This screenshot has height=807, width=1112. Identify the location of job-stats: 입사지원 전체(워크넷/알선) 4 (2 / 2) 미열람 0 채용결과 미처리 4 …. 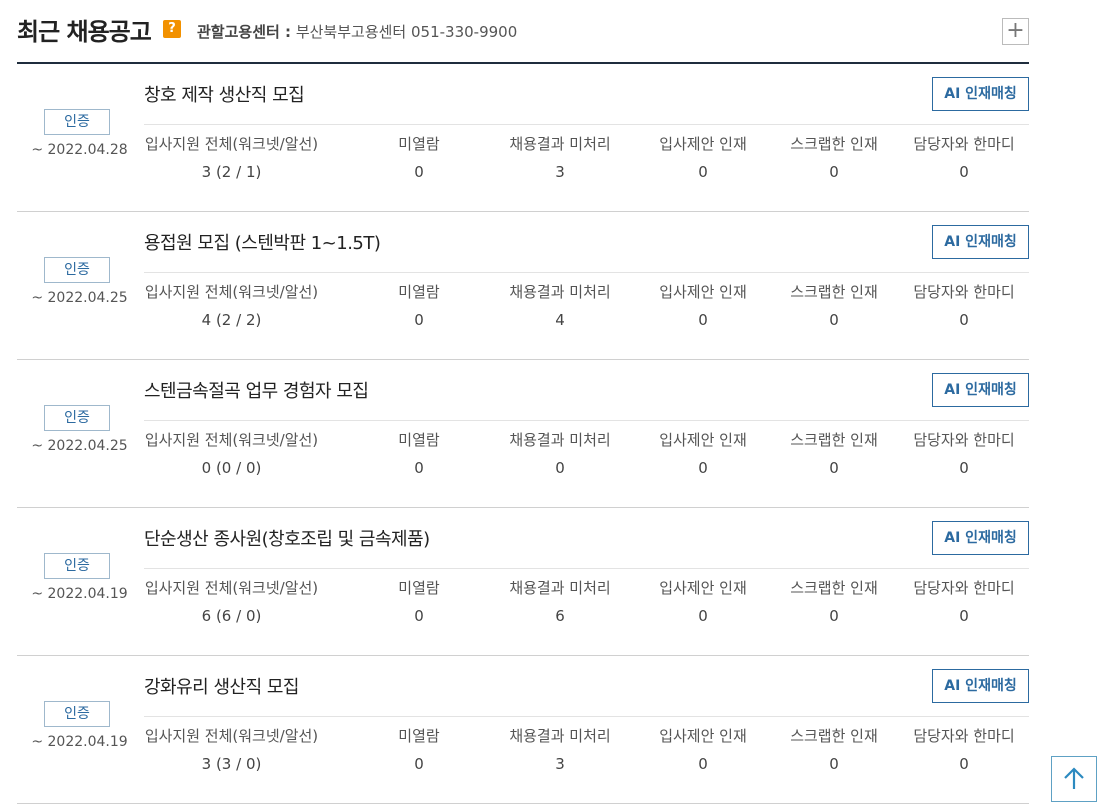
(586, 317).